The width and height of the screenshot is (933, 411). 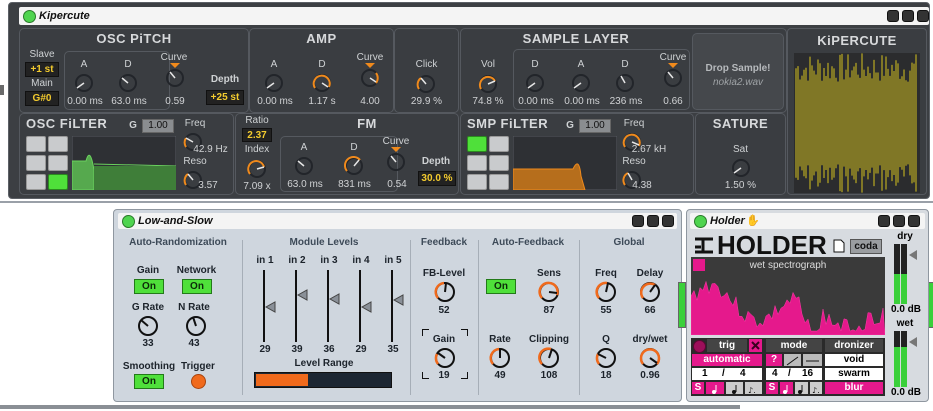 What do you see at coordinates (148, 326) in the screenshot?
I see `g-rate-knob` at bounding box center [148, 326].